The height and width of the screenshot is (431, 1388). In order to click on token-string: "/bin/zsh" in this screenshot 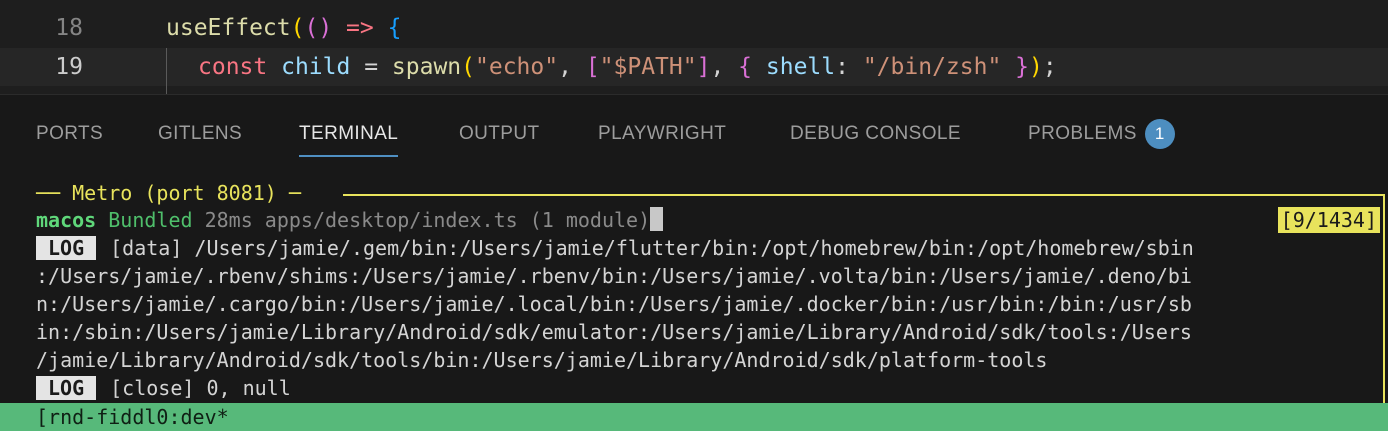, I will do `click(932, 67)`.